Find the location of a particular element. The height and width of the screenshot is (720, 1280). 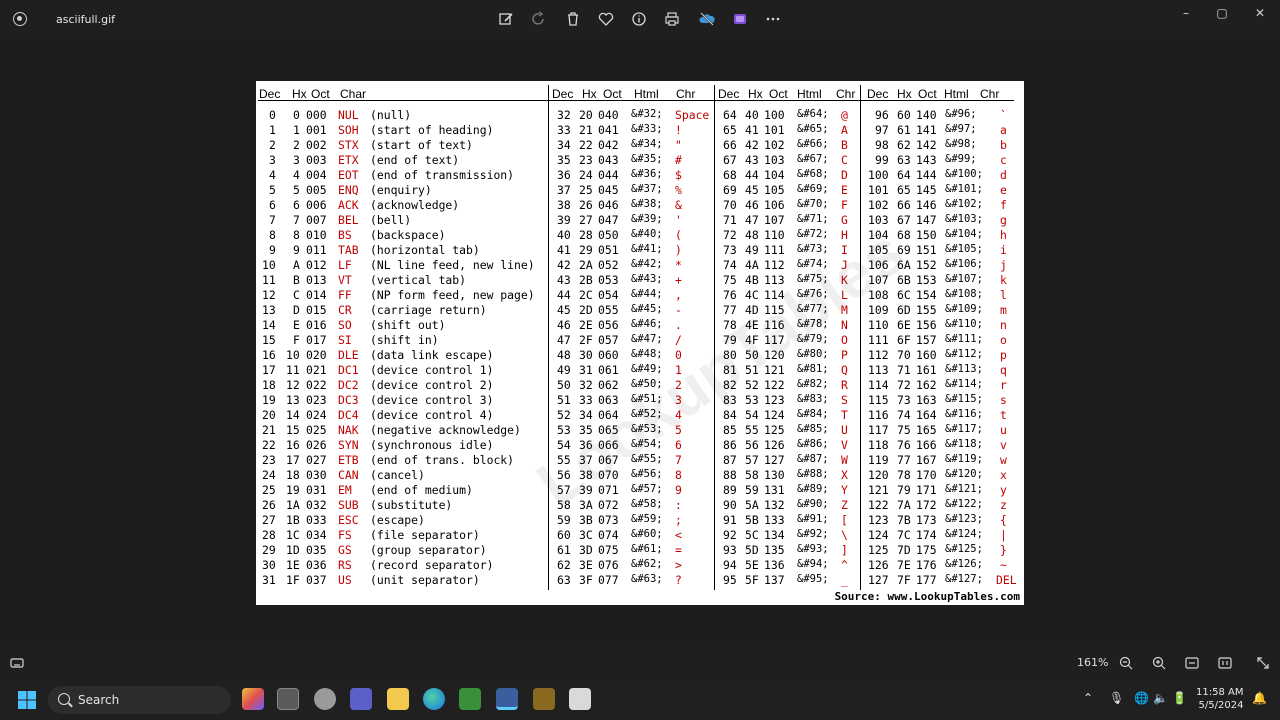

chevron-up-icon: ⌃ is located at coordinates (1088, 698).